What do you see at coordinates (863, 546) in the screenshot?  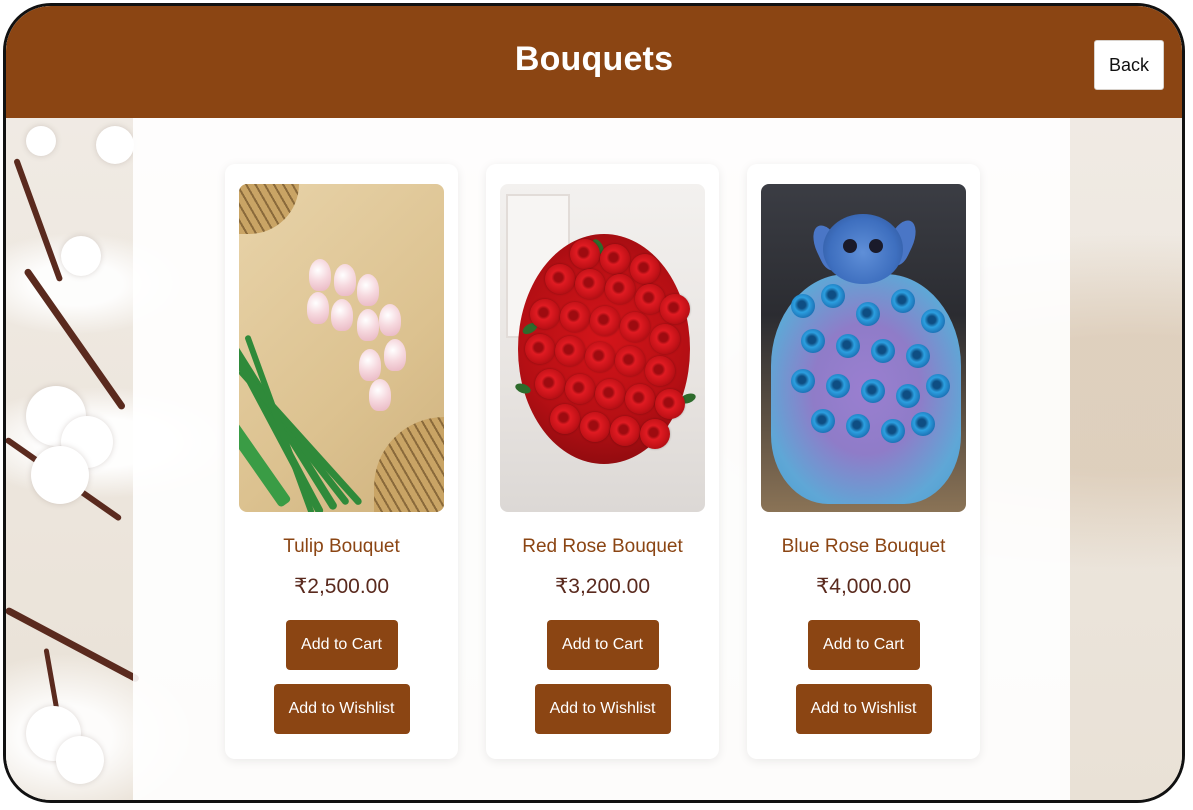 I see `product-name: Blue Rose Bouquet` at bounding box center [863, 546].